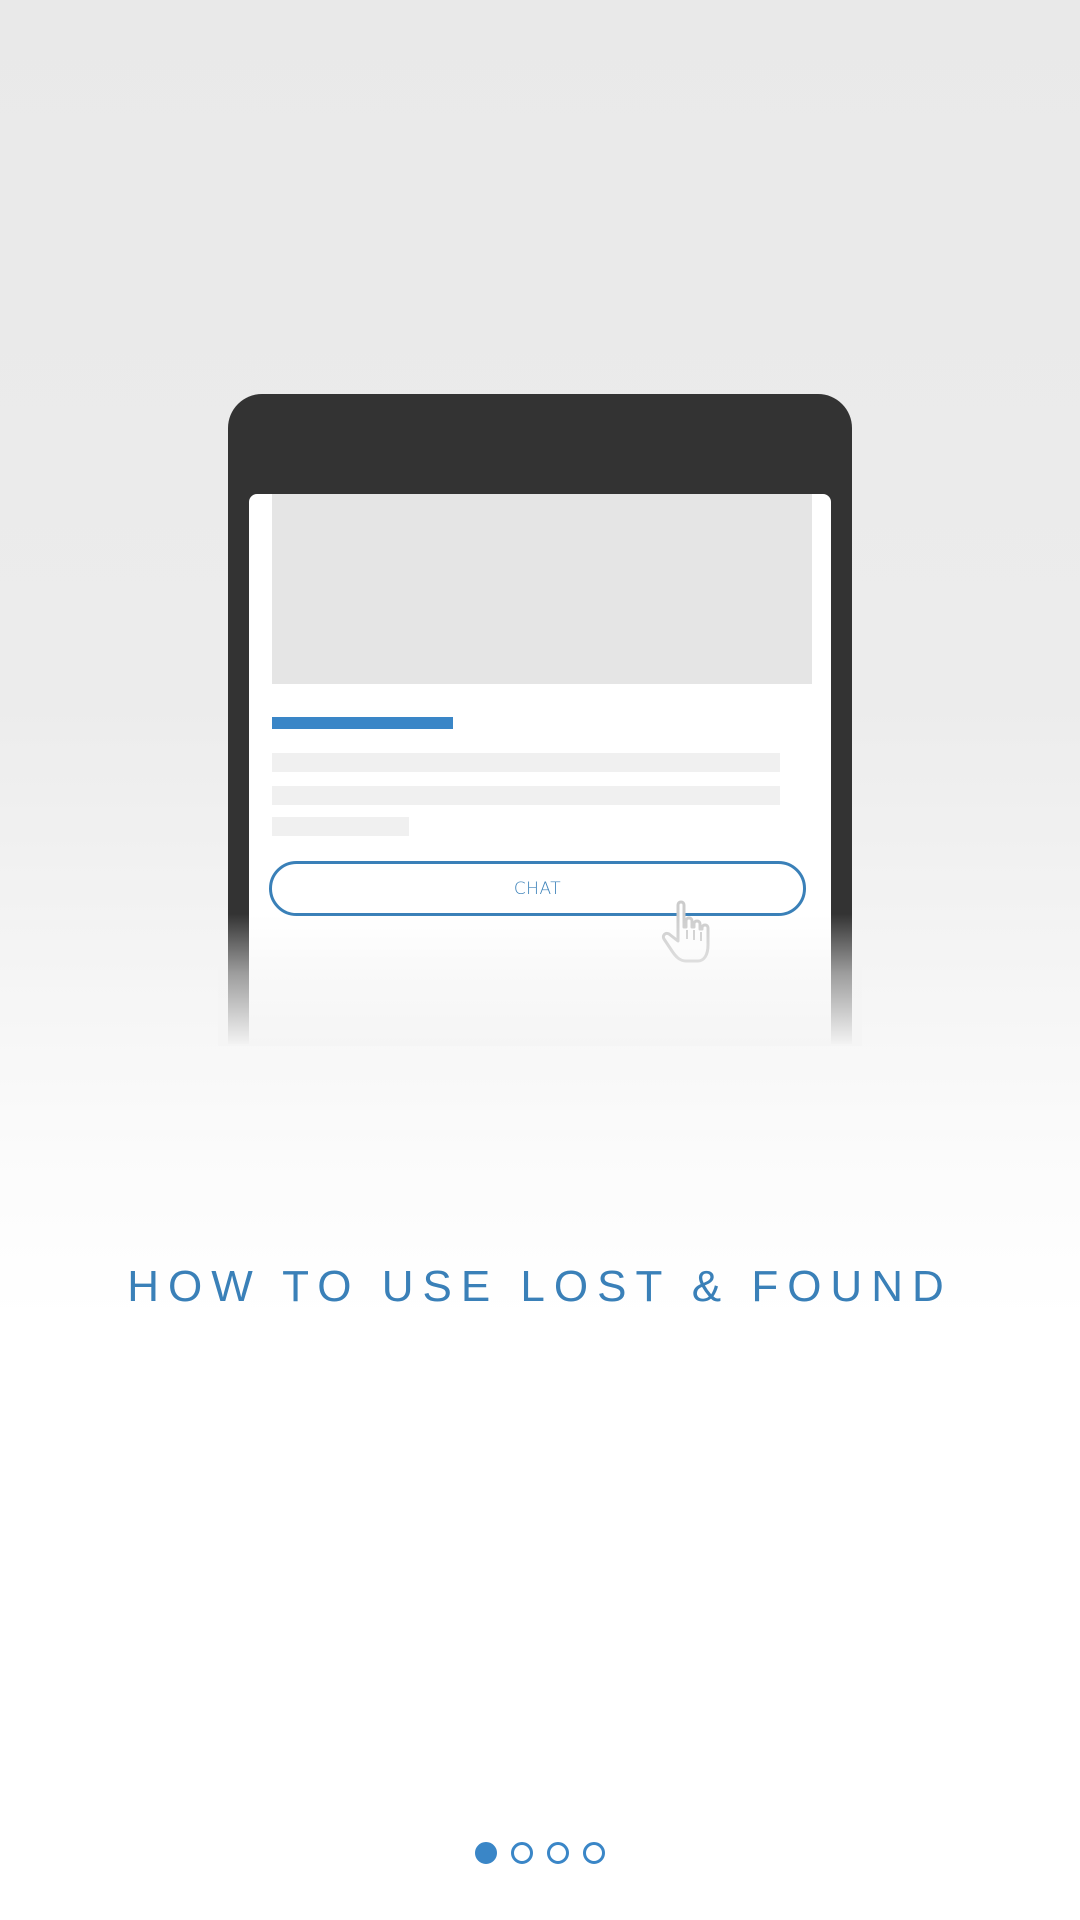  Describe the element at coordinates (362, 723) in the screenshot. I see `title-placeholder-bar` at that location.